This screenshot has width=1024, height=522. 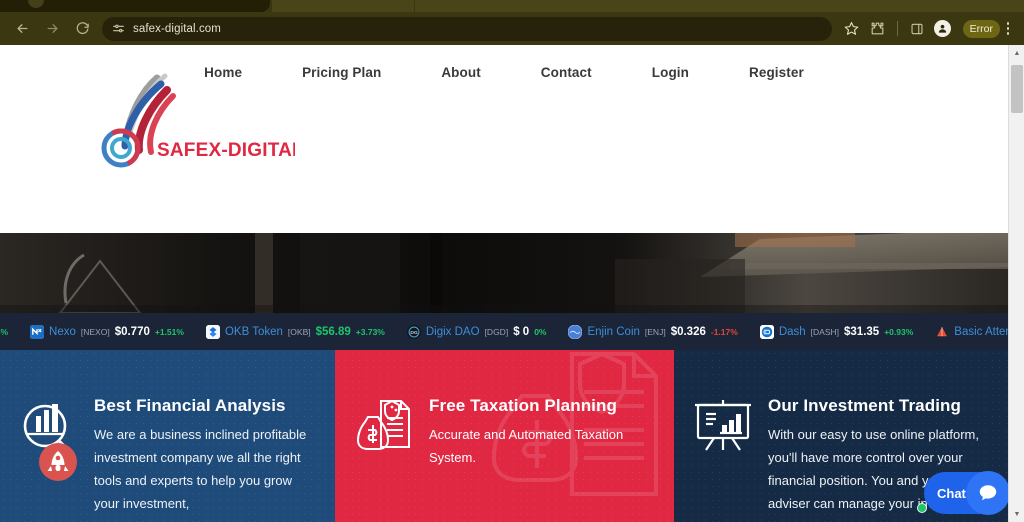 What do you see at coordinates (825, 331) in the screenshot?
I see `ticker-symbol: [DASH]` at bounding box center [825, 331].